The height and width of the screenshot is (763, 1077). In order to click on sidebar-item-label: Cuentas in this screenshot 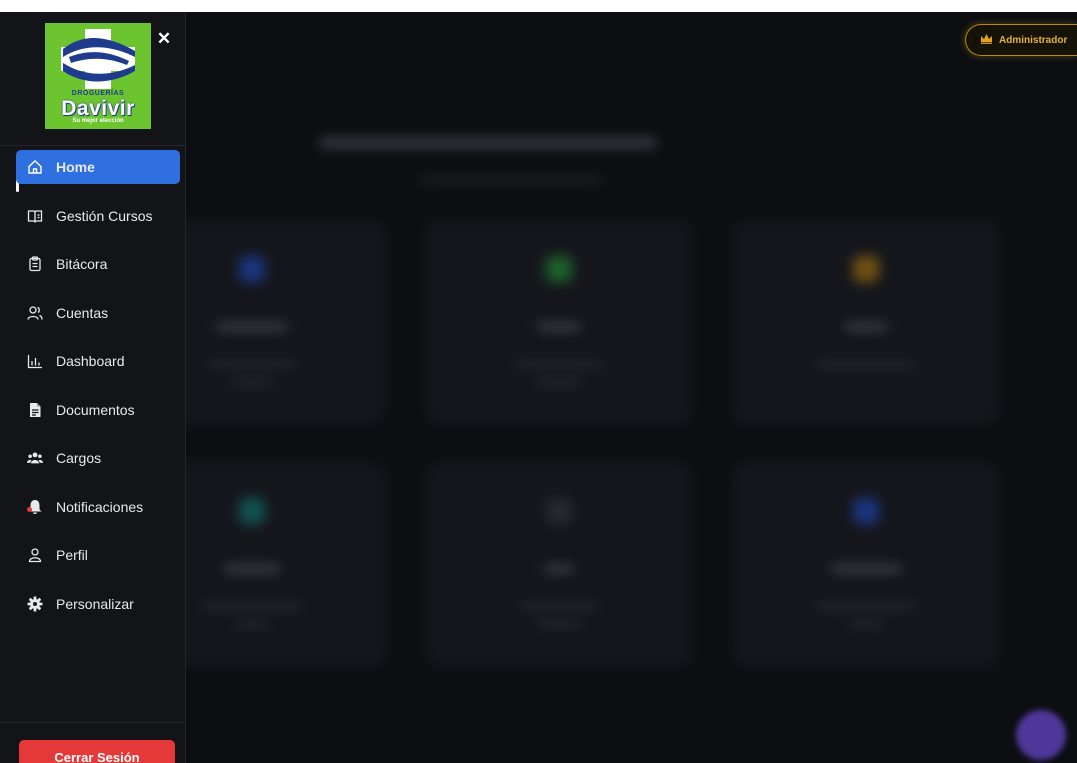, I will do `click(82, 312)`.